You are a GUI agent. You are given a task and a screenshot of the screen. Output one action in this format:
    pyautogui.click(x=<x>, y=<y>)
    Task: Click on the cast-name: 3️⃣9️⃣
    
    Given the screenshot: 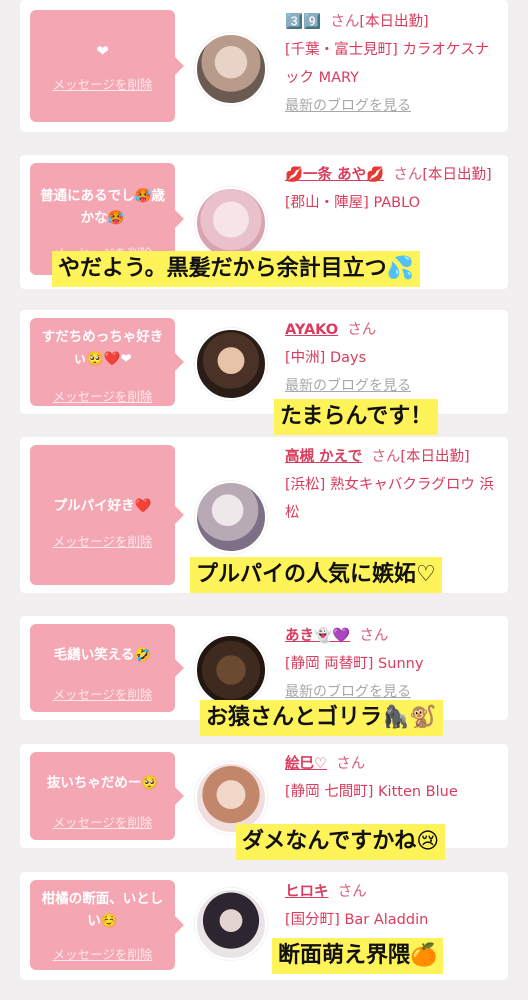 What is the action you would take?
    pyautogui.click(x=303, y=22)
    